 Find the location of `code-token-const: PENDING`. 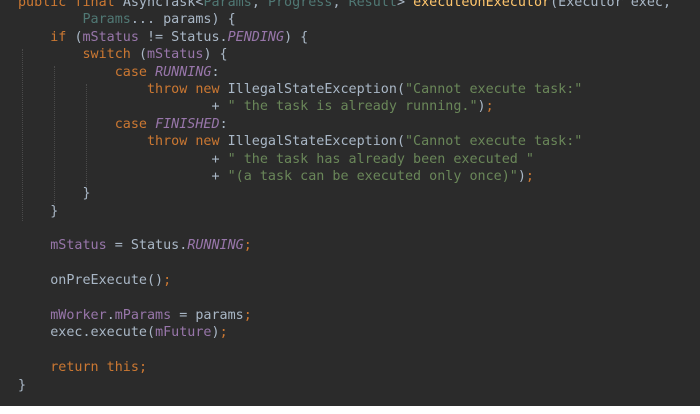

code-token-const: PENDING is located at coordinates (256, 37).